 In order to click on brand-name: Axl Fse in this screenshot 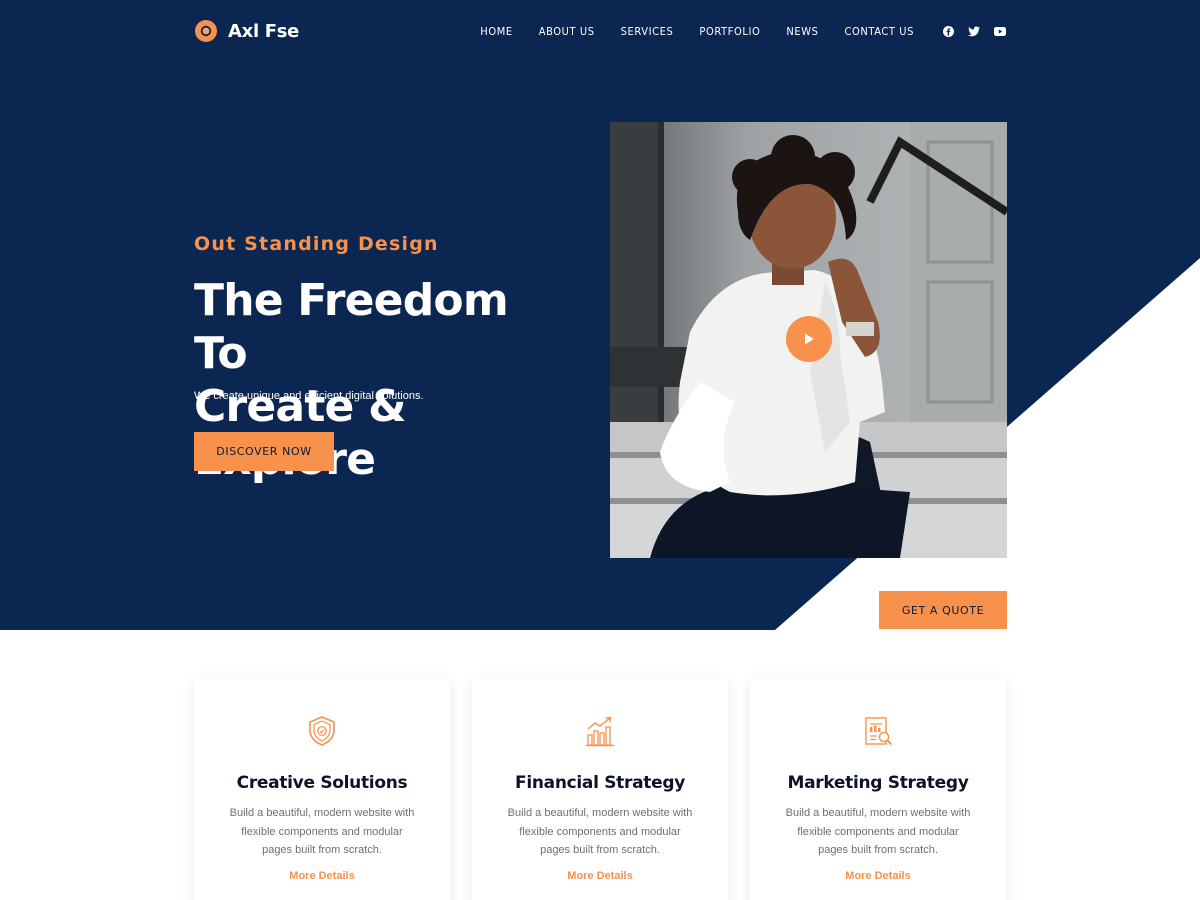, I will do `click(264, 31)`.